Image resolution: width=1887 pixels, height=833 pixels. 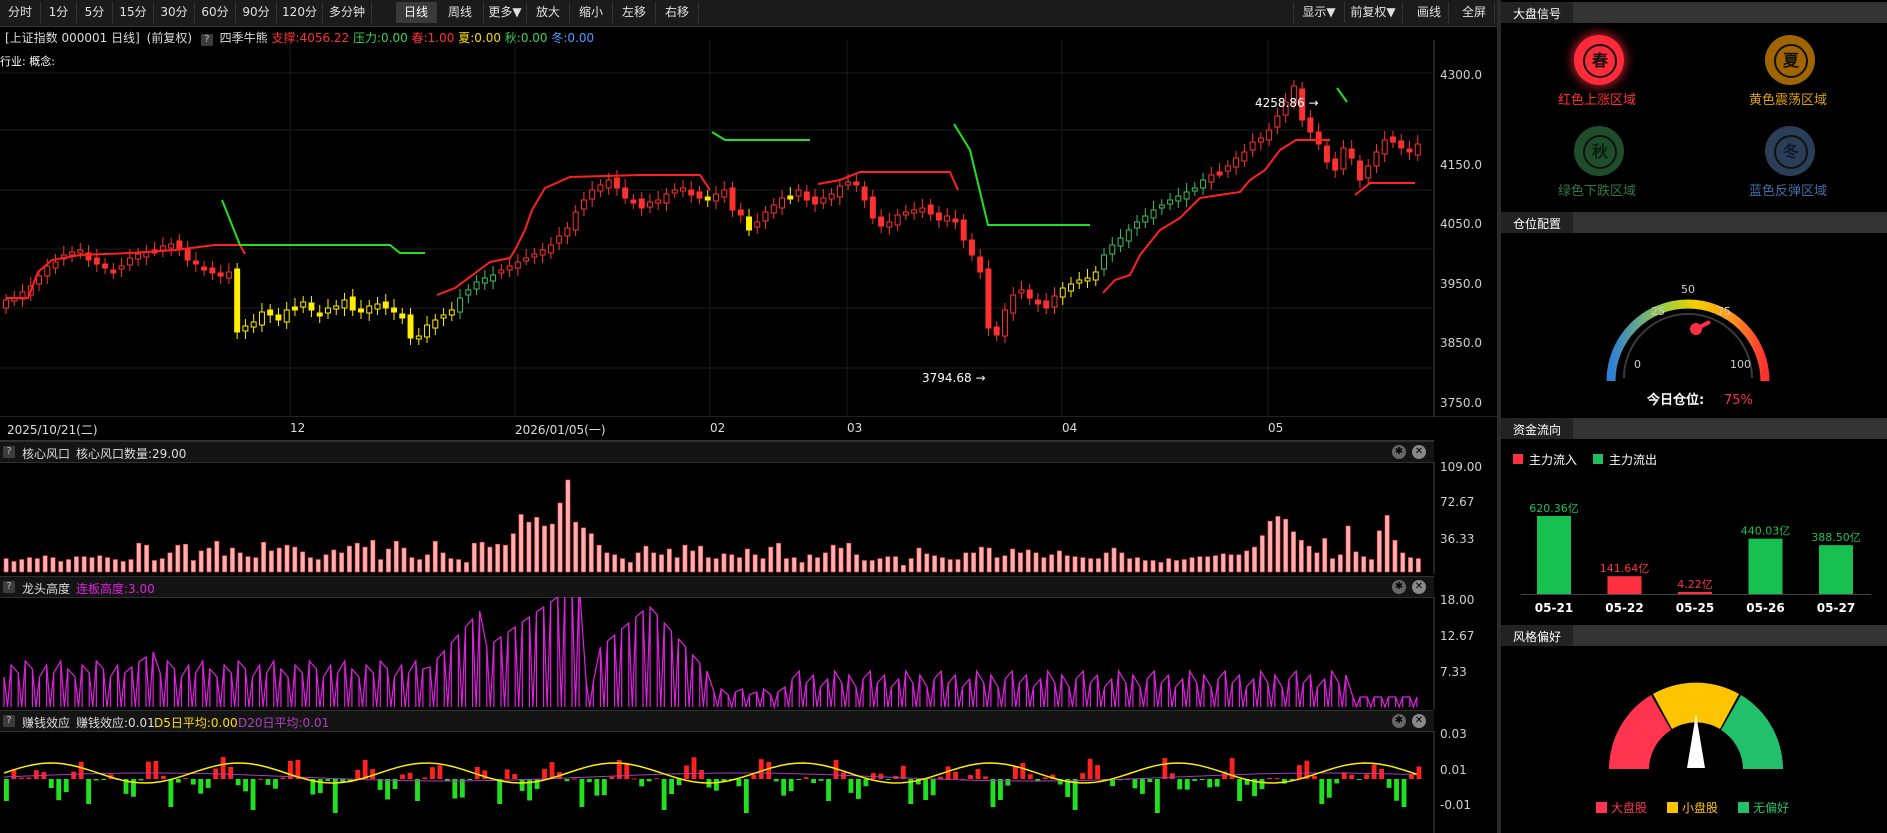 What do you see at coordinates (95, 12) in the screenshot?
I see `period-button: 5分` at bounding box center [95, 12].